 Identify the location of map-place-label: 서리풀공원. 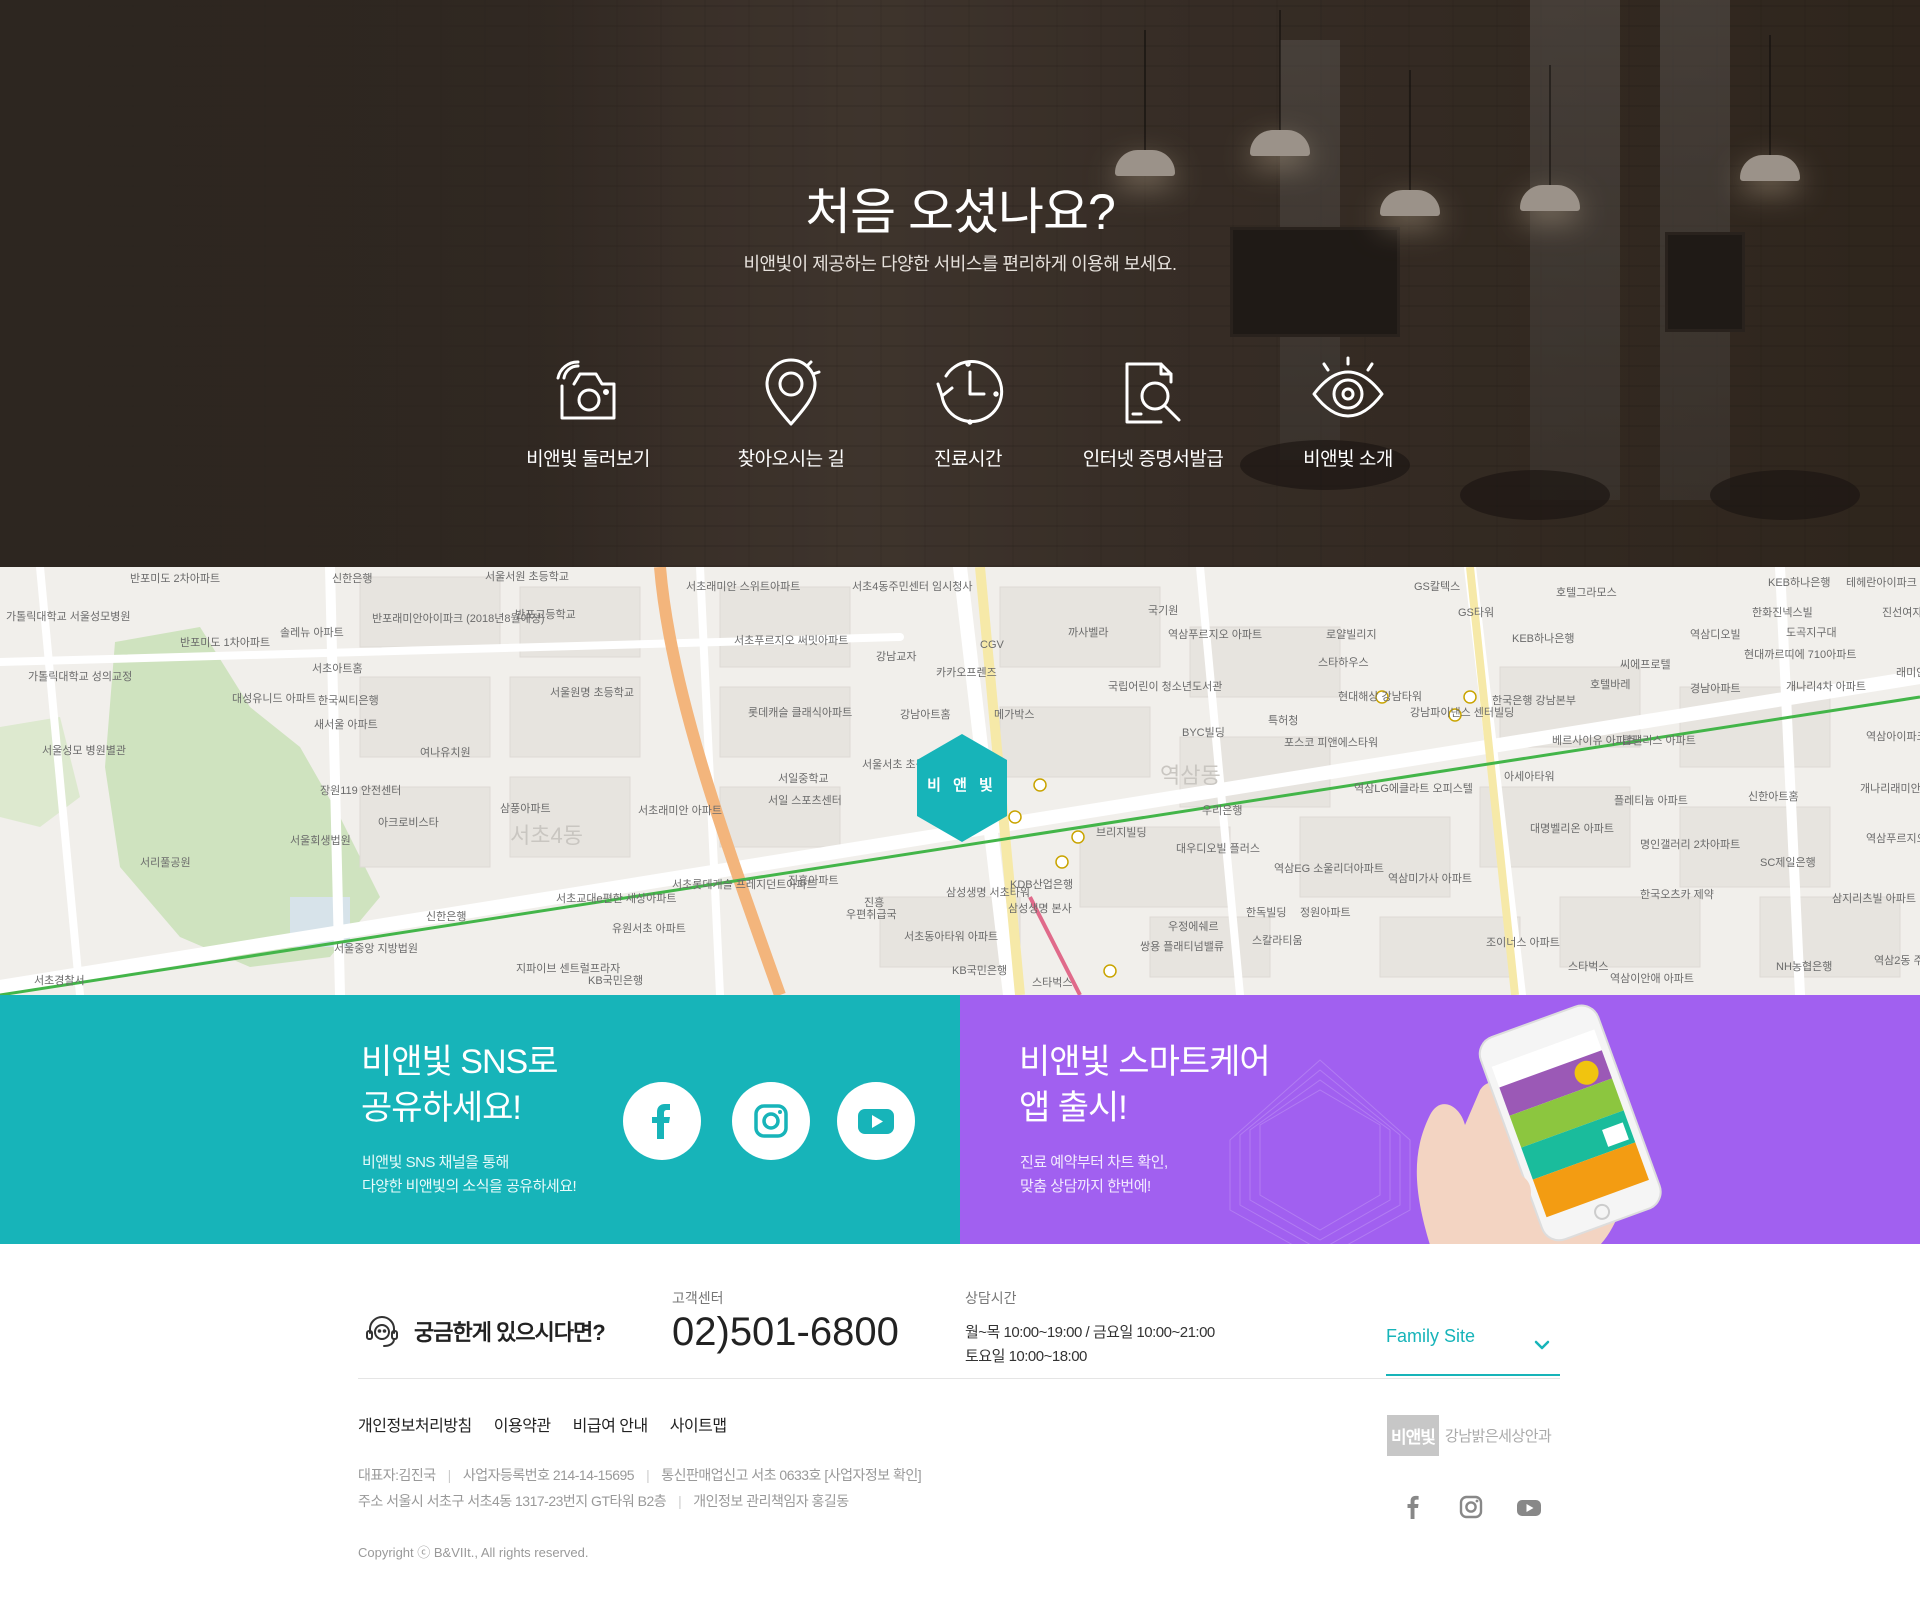
(165, 863).